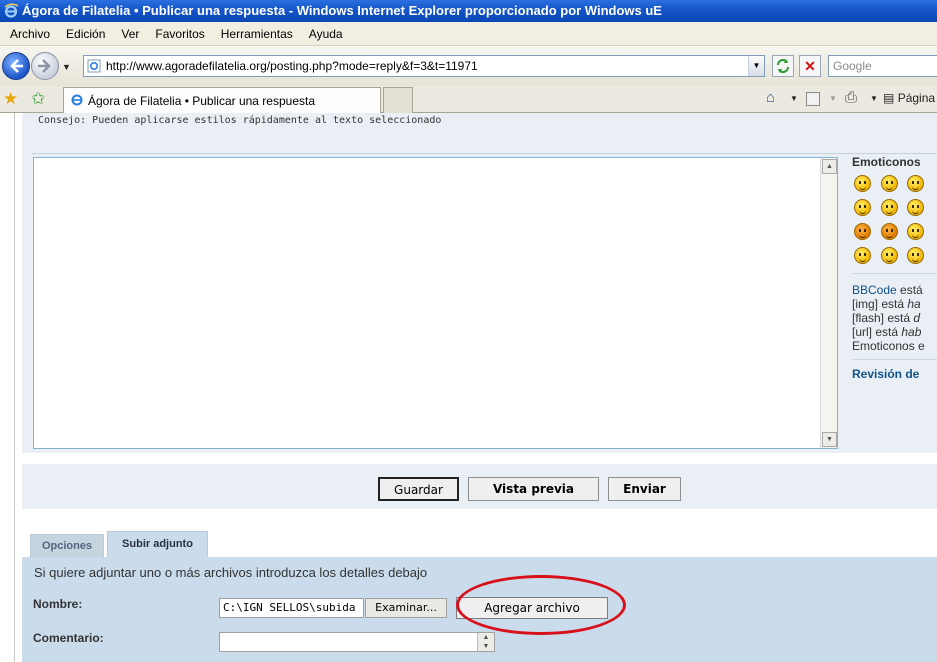 The image size is (937, 662). I want to click on arrow-icon, so click(889, 255).